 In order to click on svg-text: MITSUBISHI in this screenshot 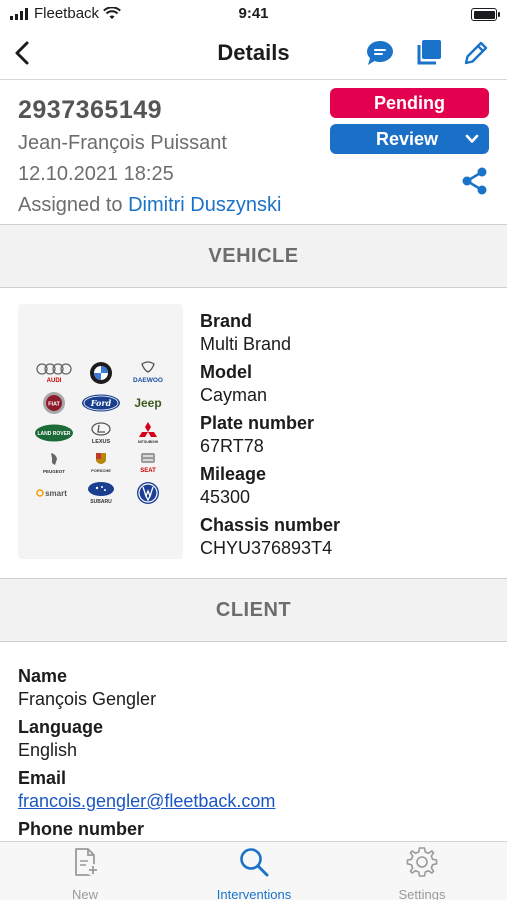, I will do `click(148, 442)`.